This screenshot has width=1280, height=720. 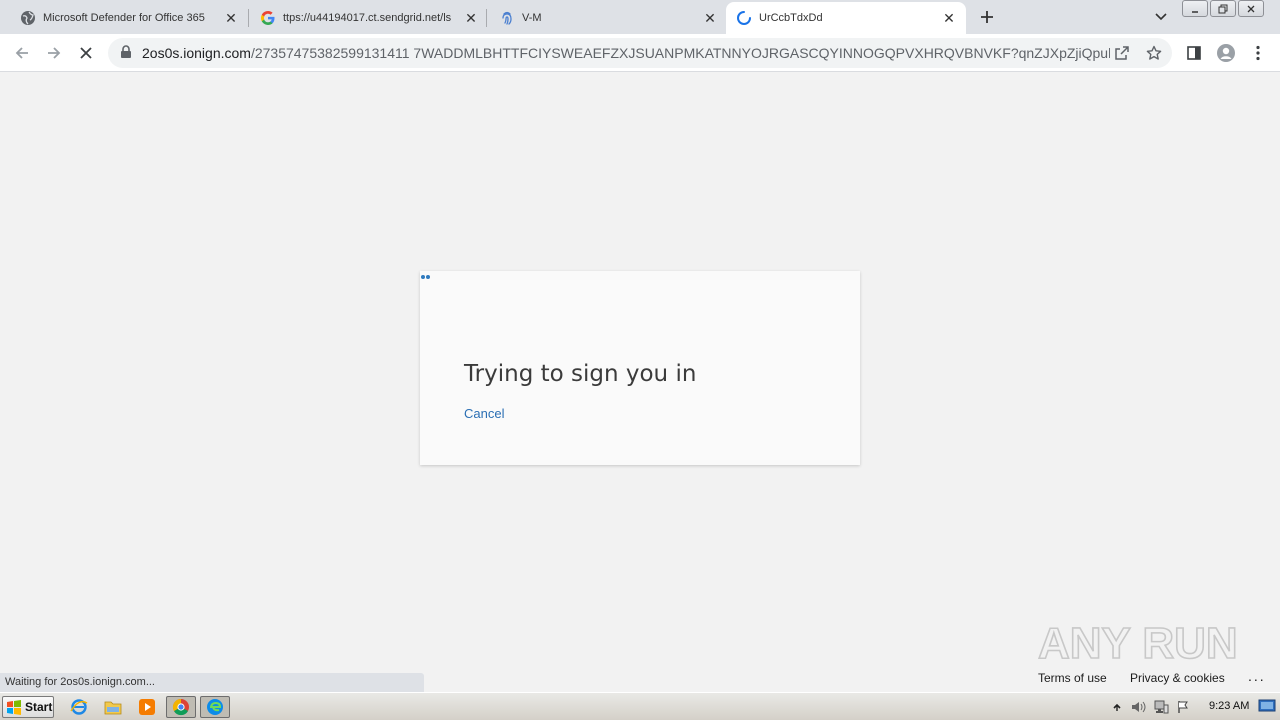 What do you see at coordinates (1195, 11) in the screenshot?
I see `minimize-icon` at bounding box center [1195, 11].